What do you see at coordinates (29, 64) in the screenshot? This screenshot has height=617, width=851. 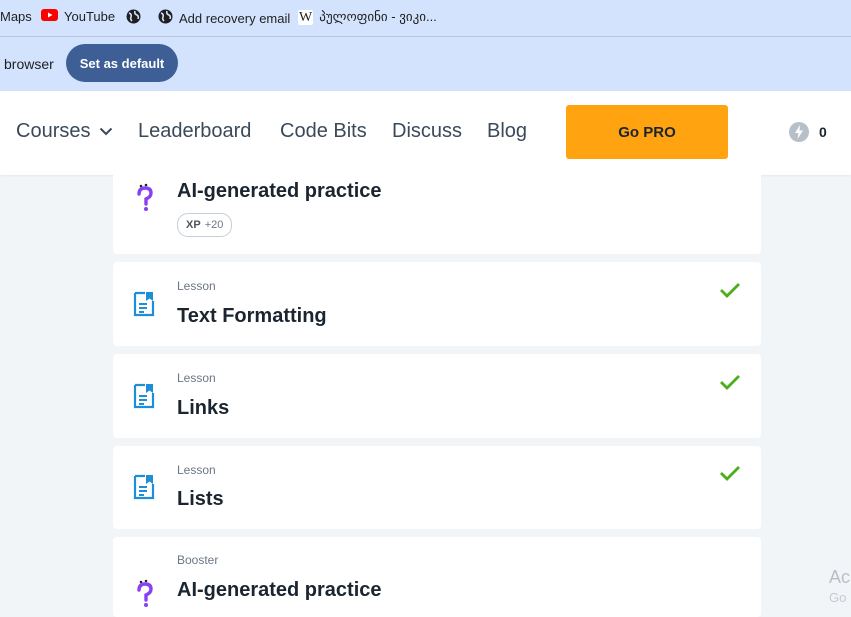 I see `default-browser-text: browser` at bounding box center [29, 64].